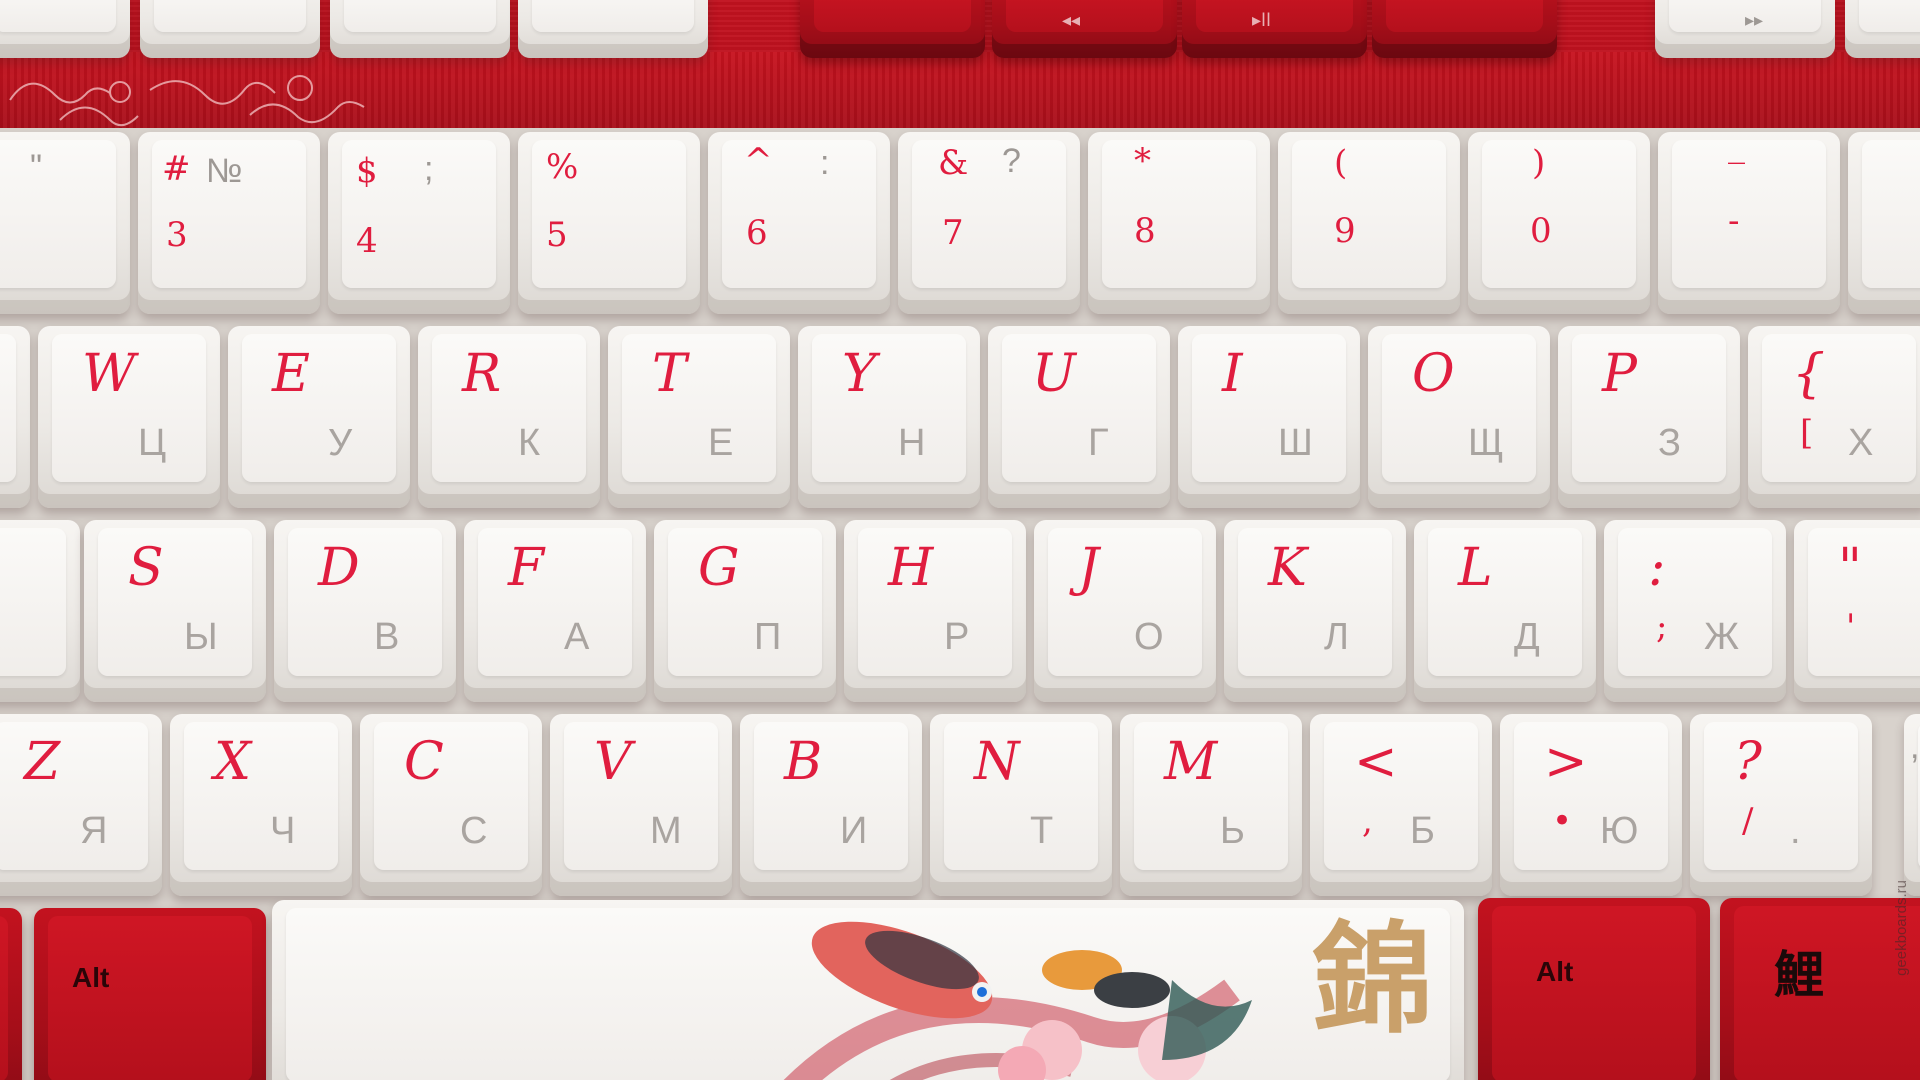  What do you see at coordinates (669, 374) in the screenshot?
I see `key-legend-en: T` at bounding box center [669, 374].